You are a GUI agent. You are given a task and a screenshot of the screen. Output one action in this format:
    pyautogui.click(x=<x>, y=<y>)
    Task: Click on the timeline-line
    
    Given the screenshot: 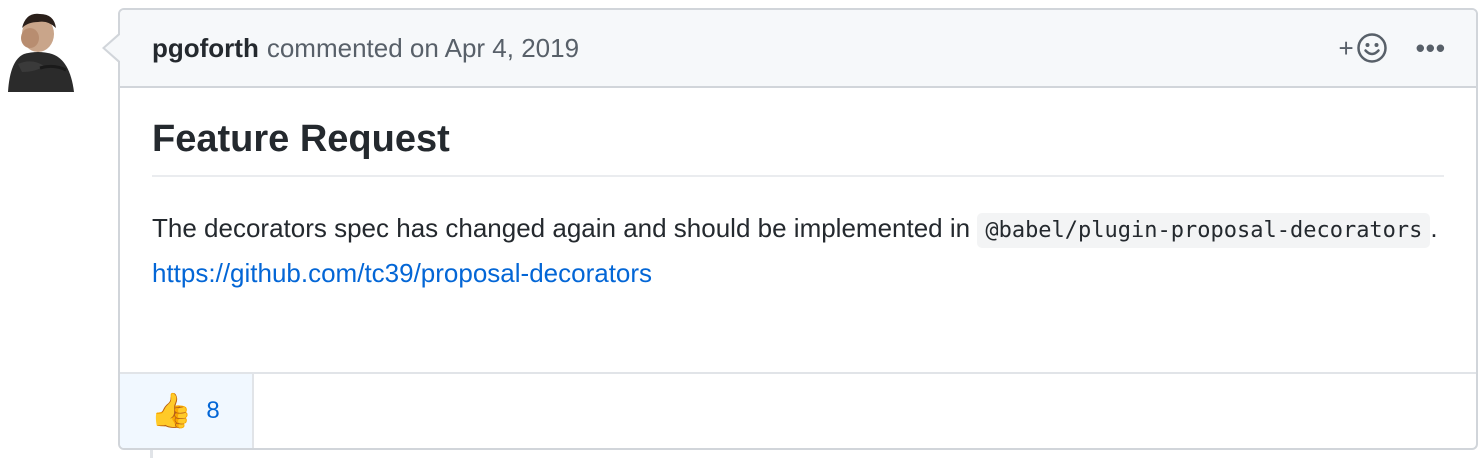 What is the action you would take?
    pyautogui.click(x=151, y=454)
    